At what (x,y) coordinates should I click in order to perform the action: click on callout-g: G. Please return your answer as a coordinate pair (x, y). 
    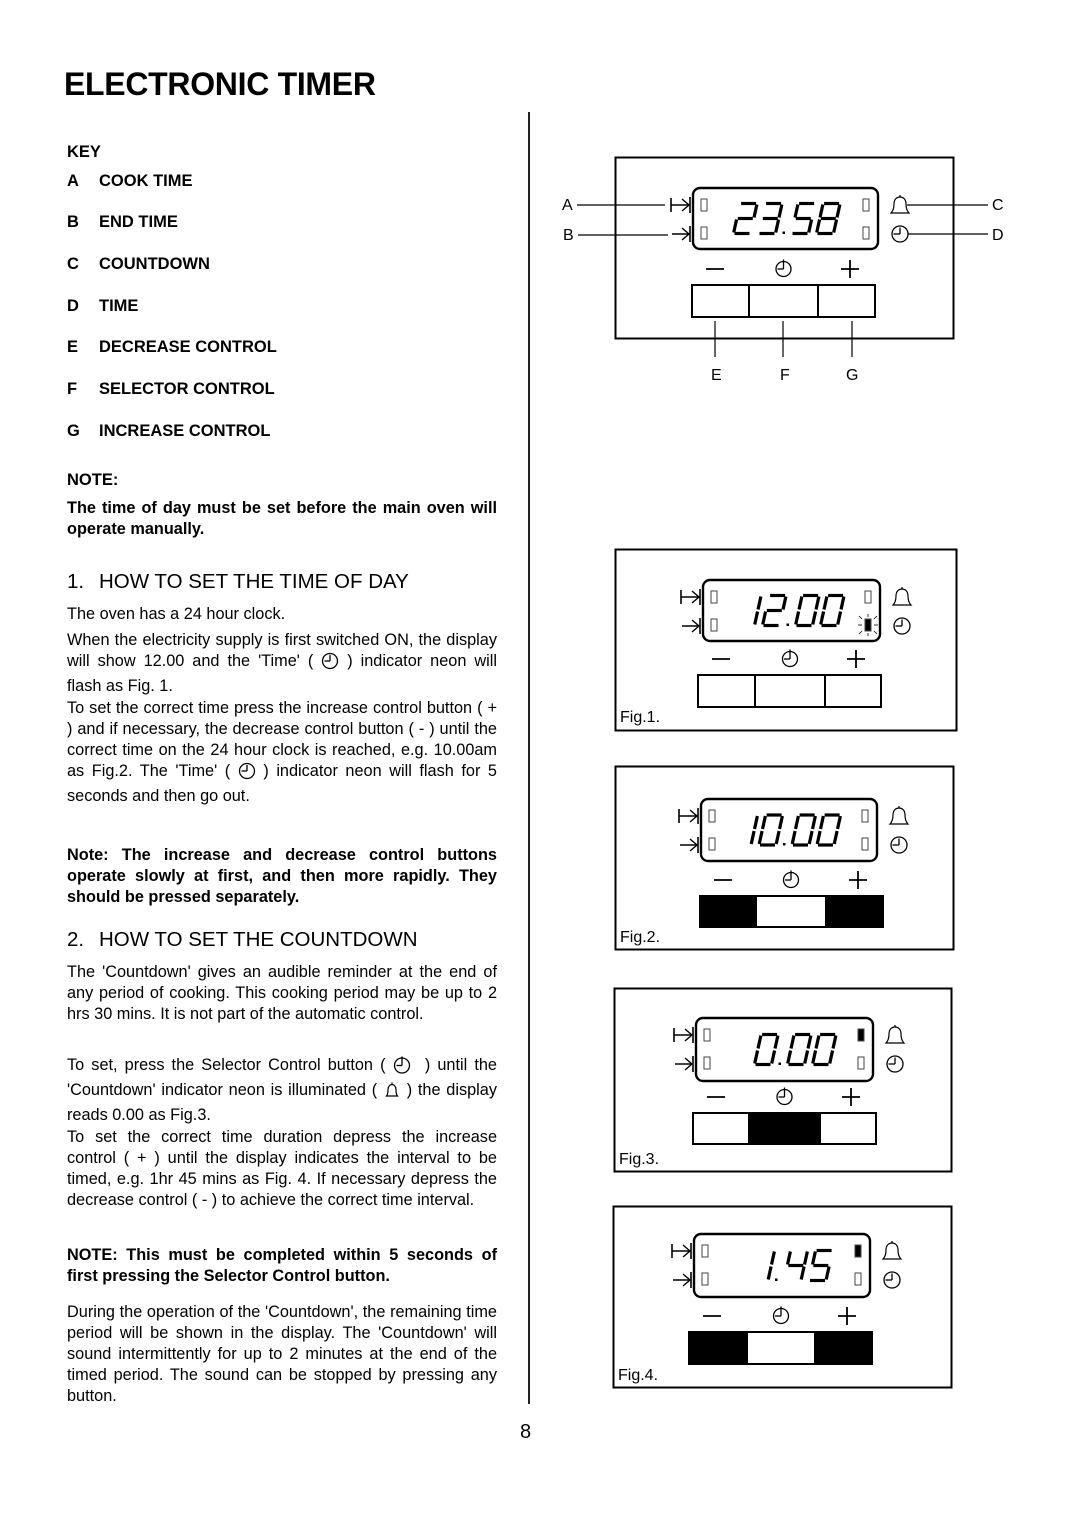
    Looking at the image, I should click on (852, 375).